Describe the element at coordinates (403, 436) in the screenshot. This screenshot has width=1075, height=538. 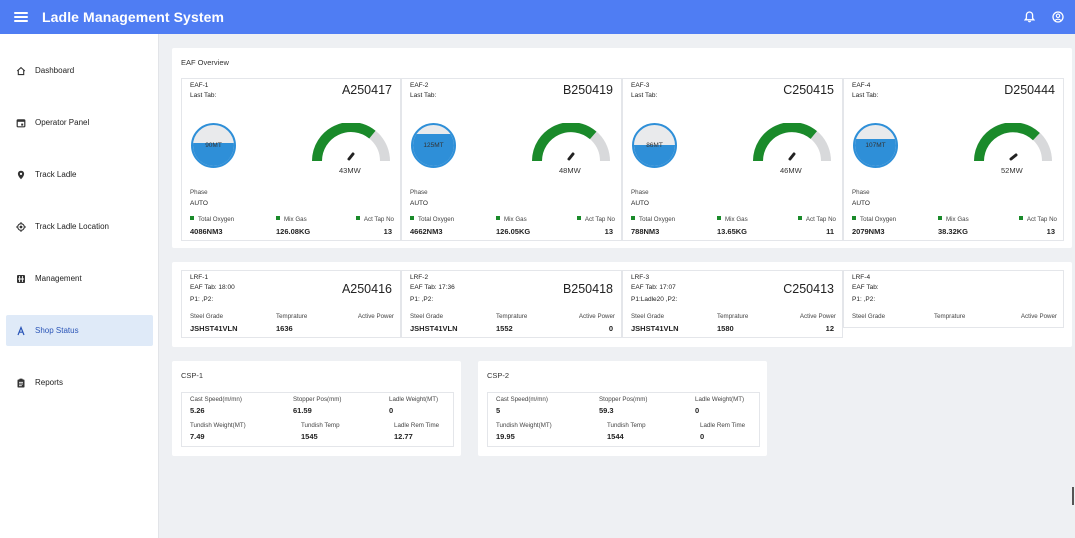
I see `ladle-rem-time-value: 12.77` at that location.